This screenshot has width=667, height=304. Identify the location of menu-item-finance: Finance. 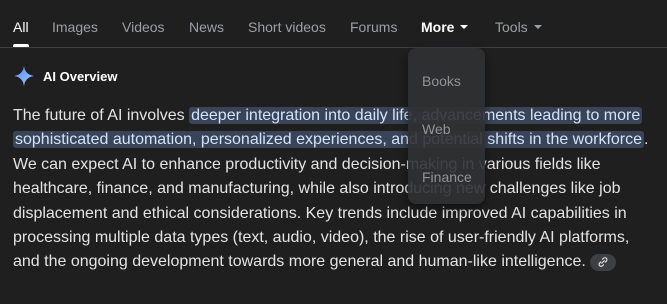
(447, 177).